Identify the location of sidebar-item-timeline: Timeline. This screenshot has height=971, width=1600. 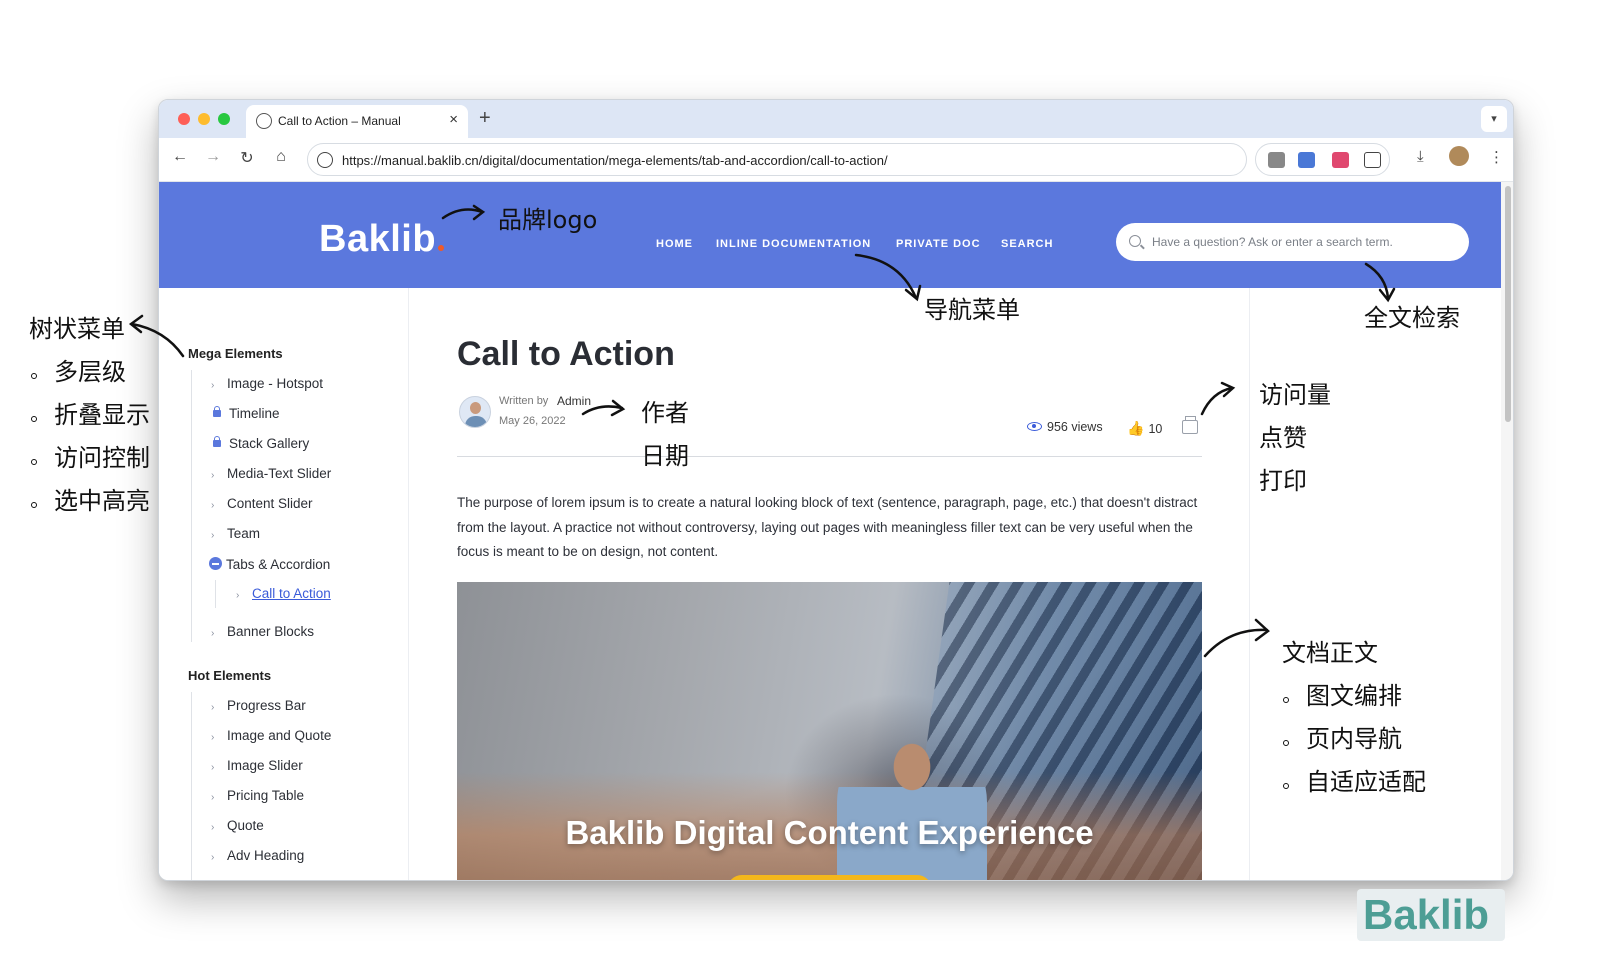
(245, 413).